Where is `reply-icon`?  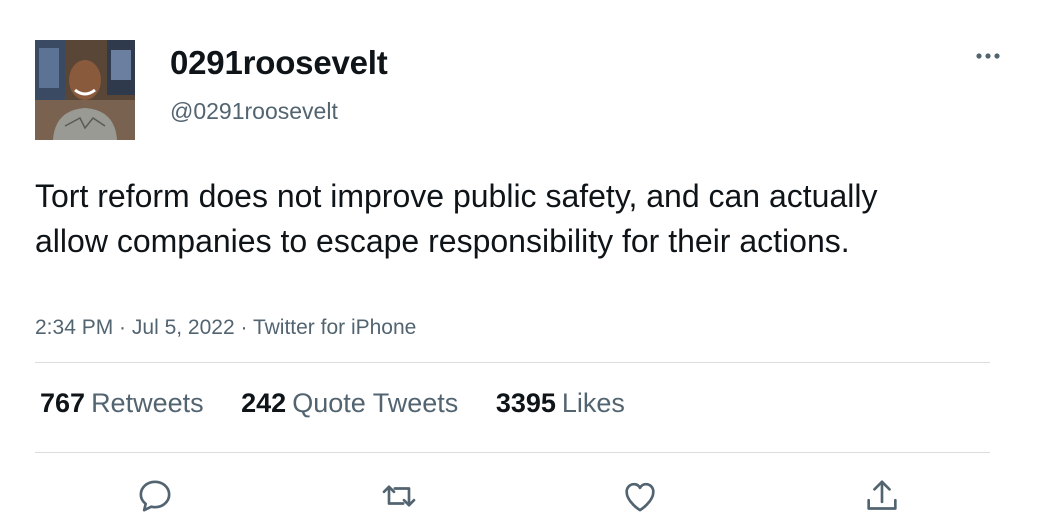
reply-icon is located at coordinates (155, 496).